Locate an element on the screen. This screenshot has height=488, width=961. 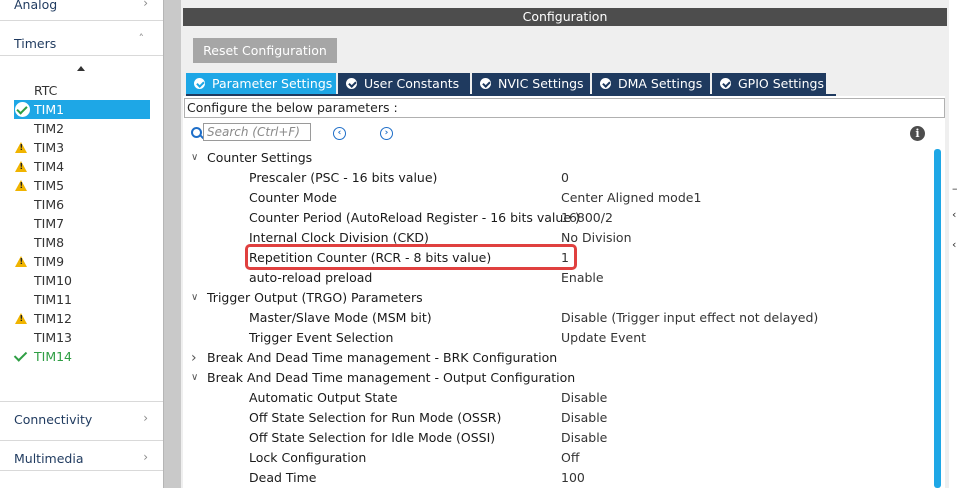
parameter-row: auto-reload preload Enable is located at coordinates (555, 278).